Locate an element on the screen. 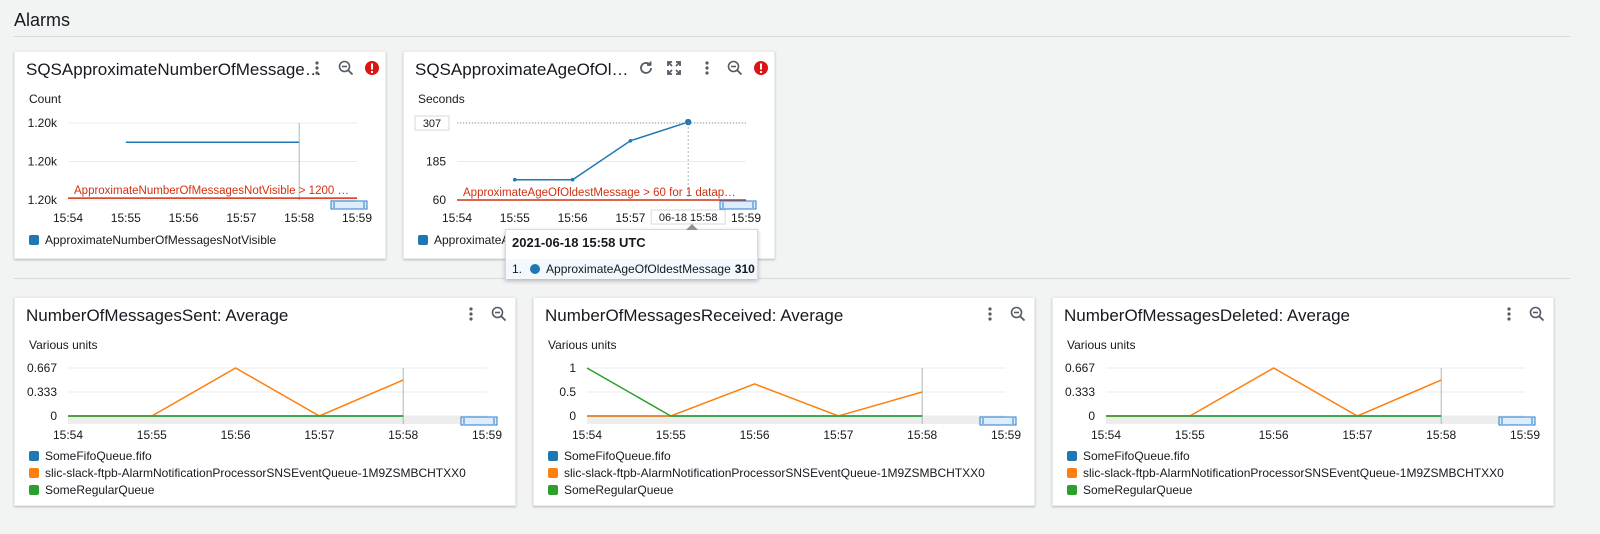 The height and width of the screenshot is (534, 1600). legend-item: ApproximateNumberOfMessagesNotVisible is located at coordinates (152, 239).